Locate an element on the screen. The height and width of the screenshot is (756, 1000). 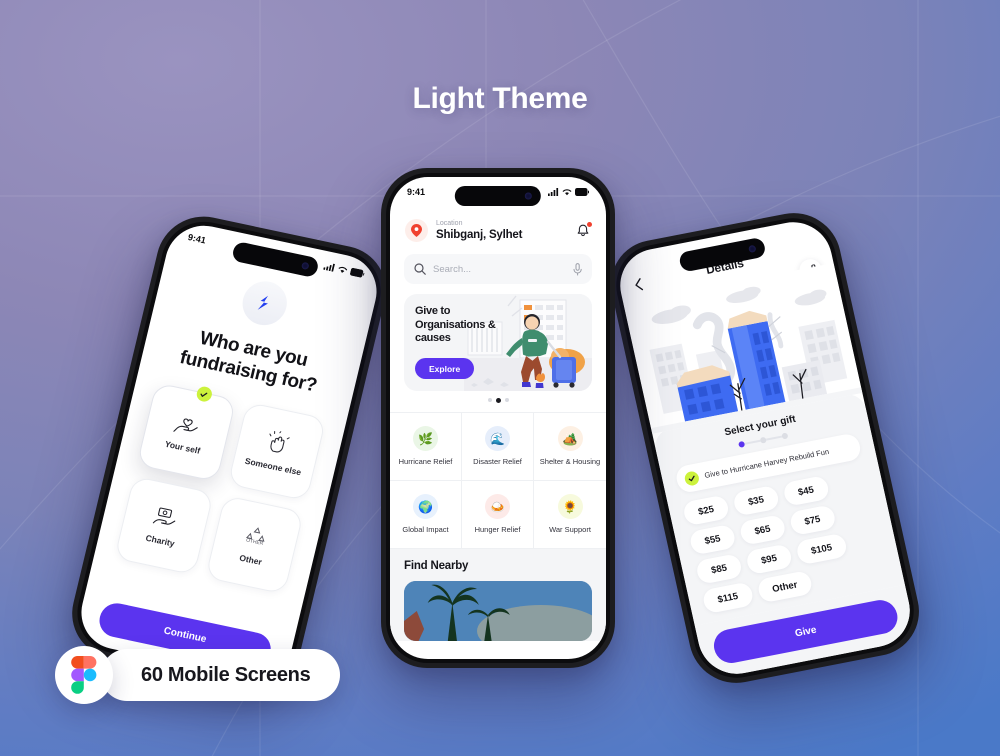
amount-option: $75 is located at coordinates (812, 520).